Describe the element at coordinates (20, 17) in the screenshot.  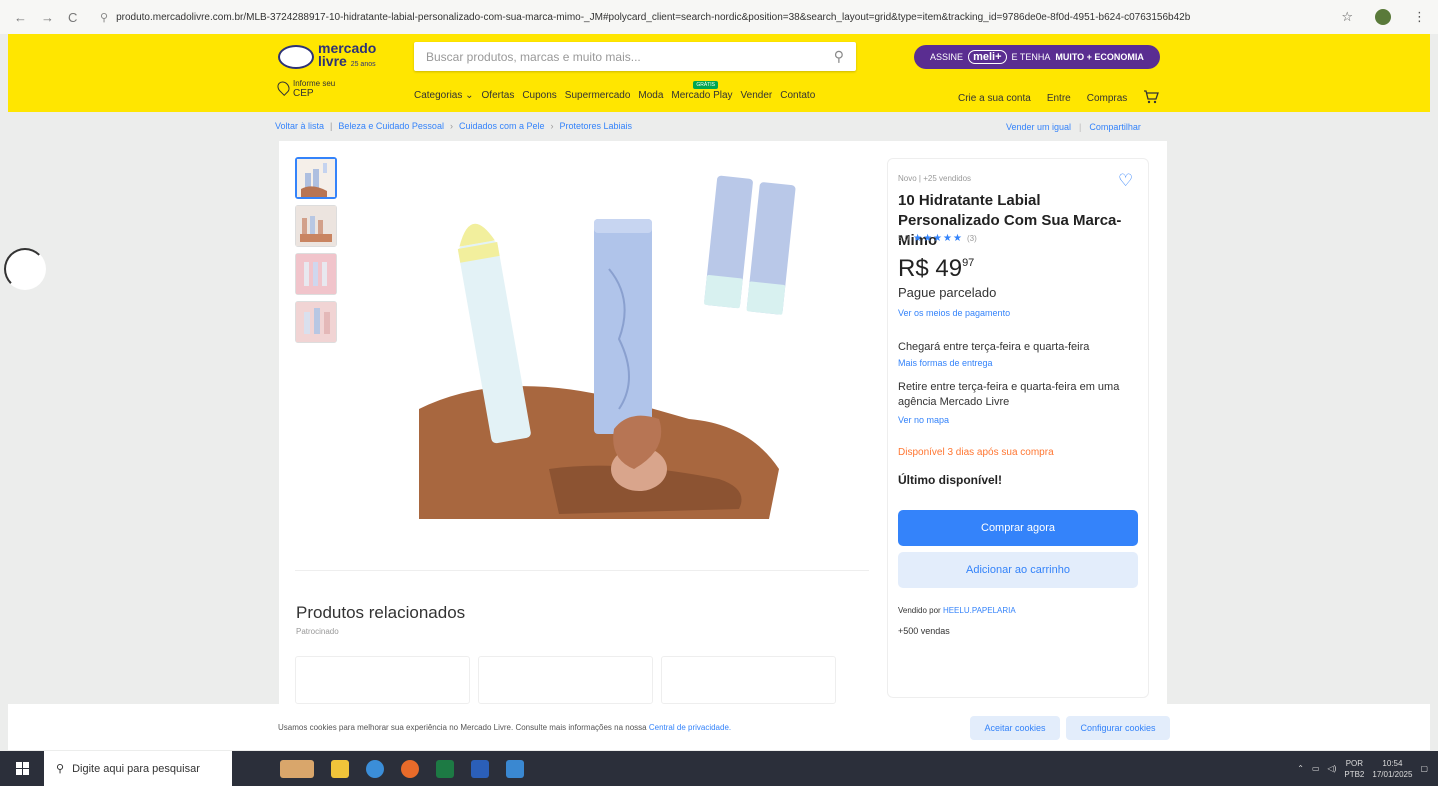
I see `back-icon: ←` at that location.